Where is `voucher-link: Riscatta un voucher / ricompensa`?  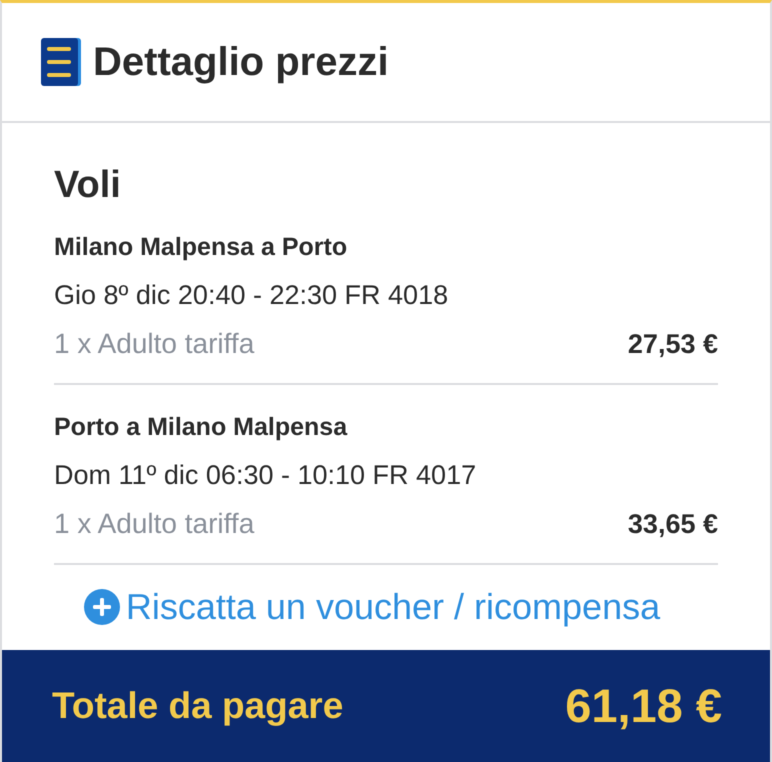
voucher-link: Riscatta un voucher / ricompensa is located at coordinates (372, 607).